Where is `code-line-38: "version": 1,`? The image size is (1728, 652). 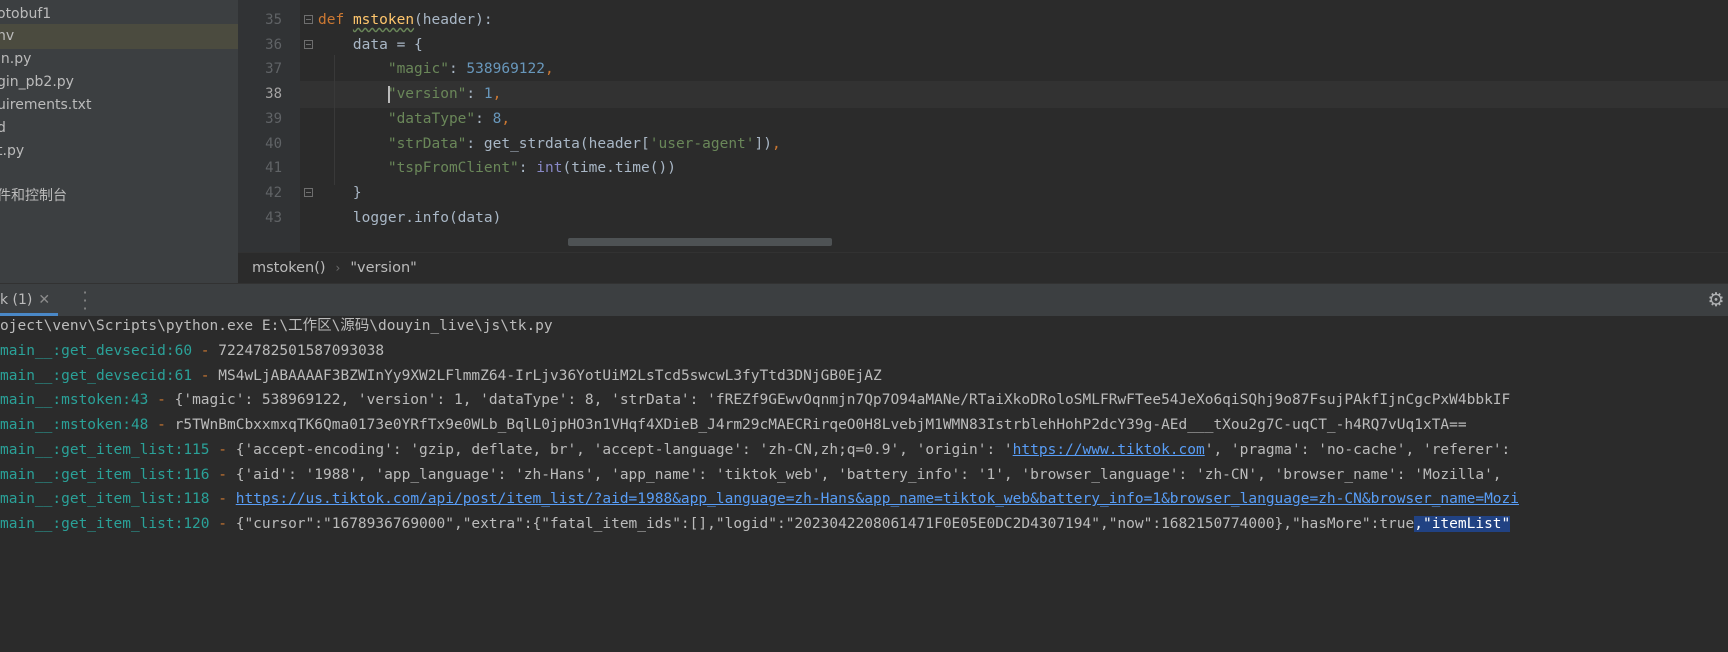
code-line-38: "version": 1, is located at coordinates (1023, 94).